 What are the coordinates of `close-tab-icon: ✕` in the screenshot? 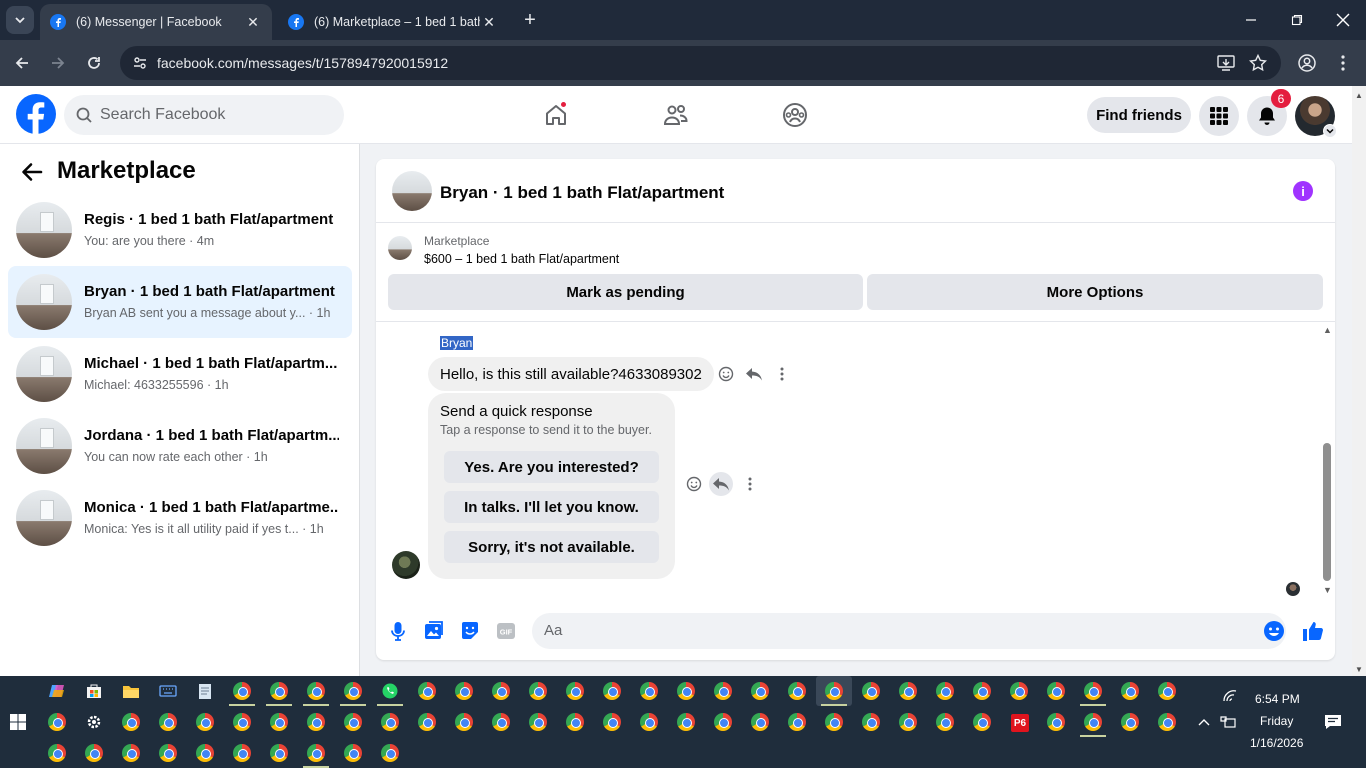 It's located at (489, 22).